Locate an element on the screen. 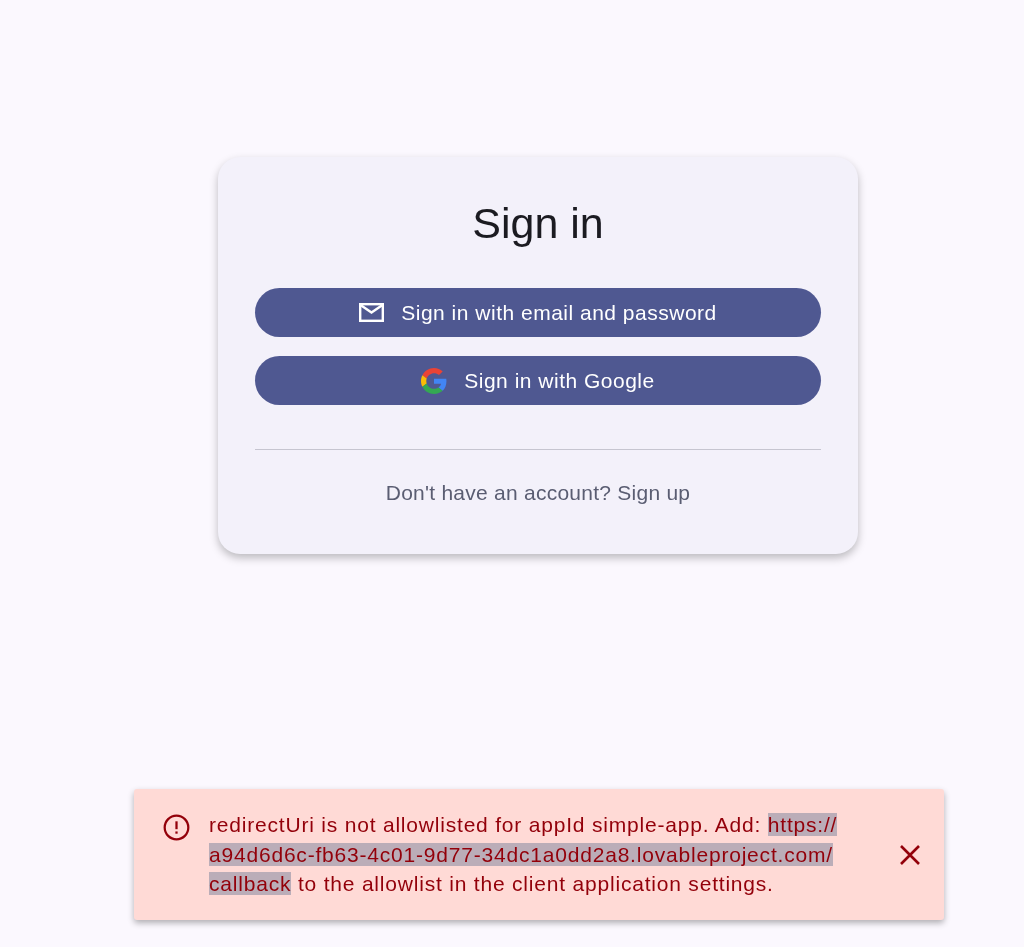 The width and height of the screenshot is (1024, 947). close-icon is located at coordinates (910, 854).